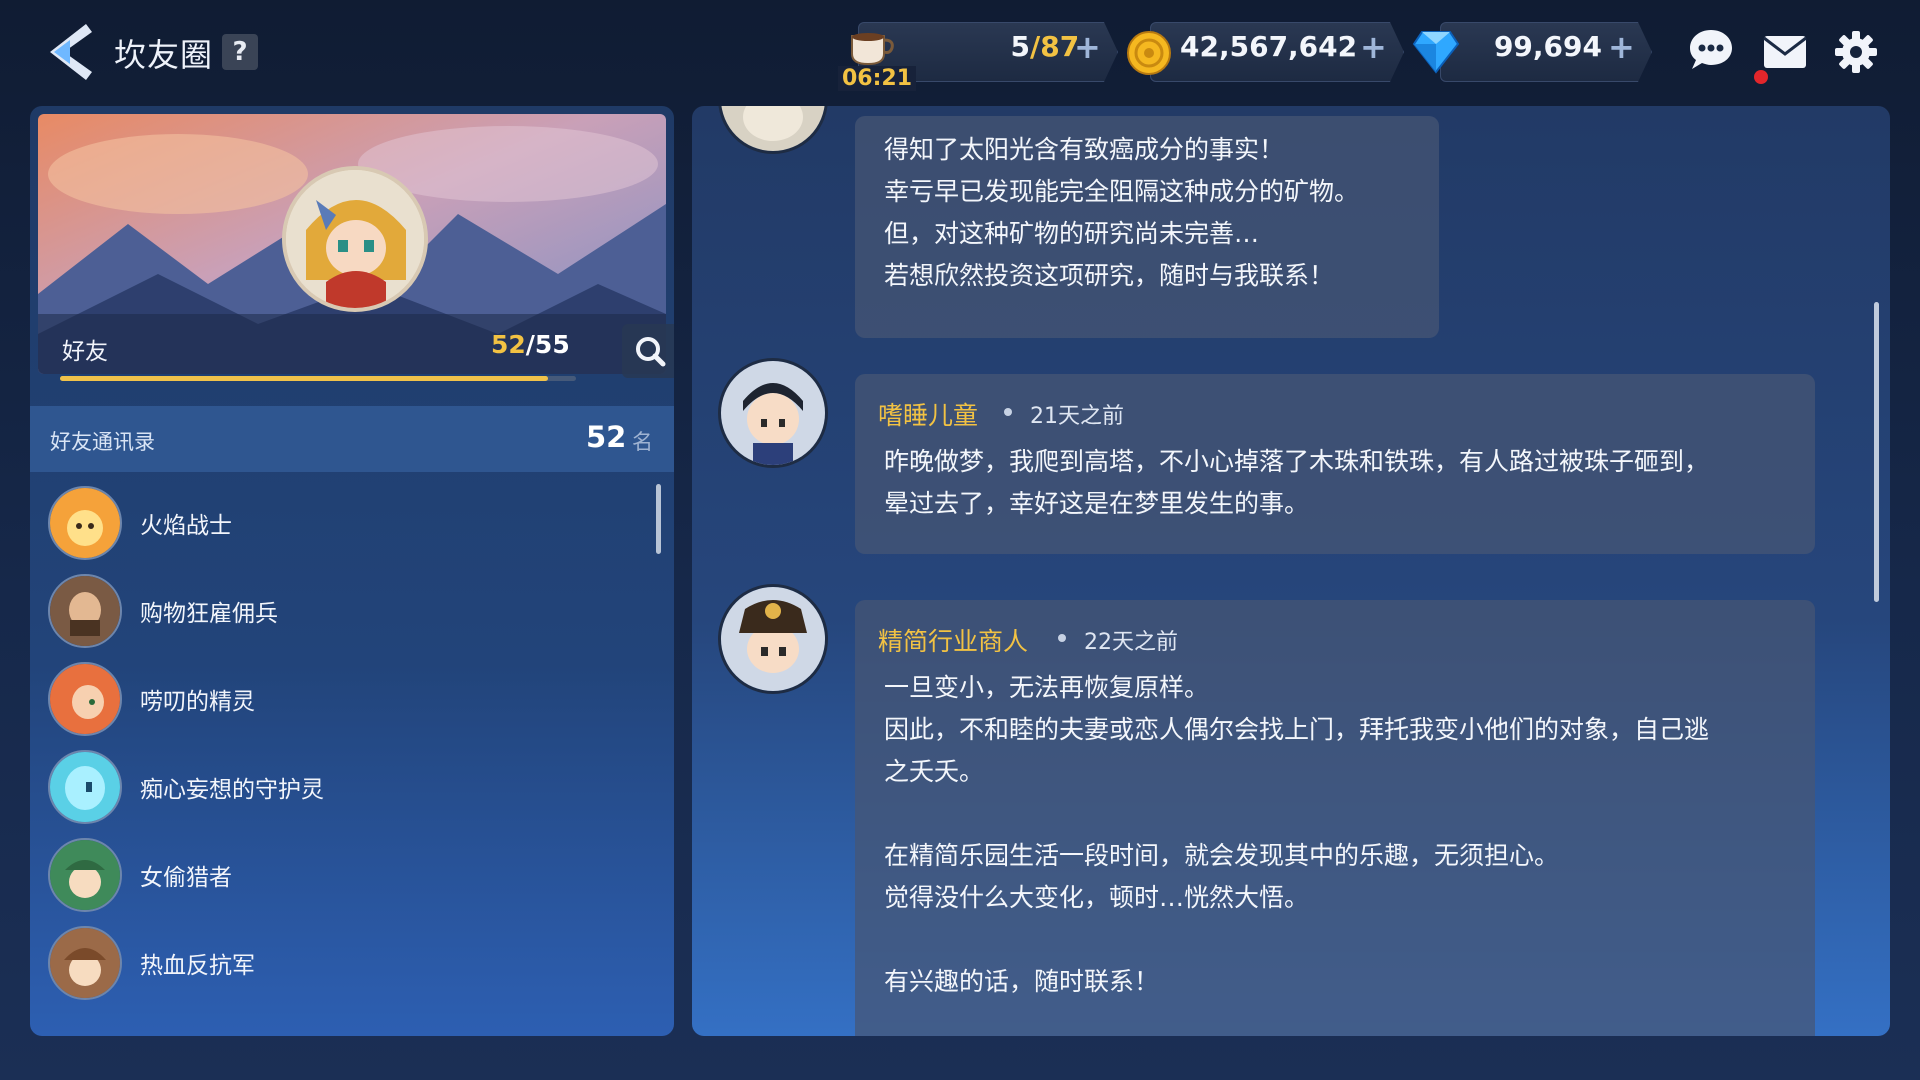  I want to click on profile-banner, so click(352, 244).